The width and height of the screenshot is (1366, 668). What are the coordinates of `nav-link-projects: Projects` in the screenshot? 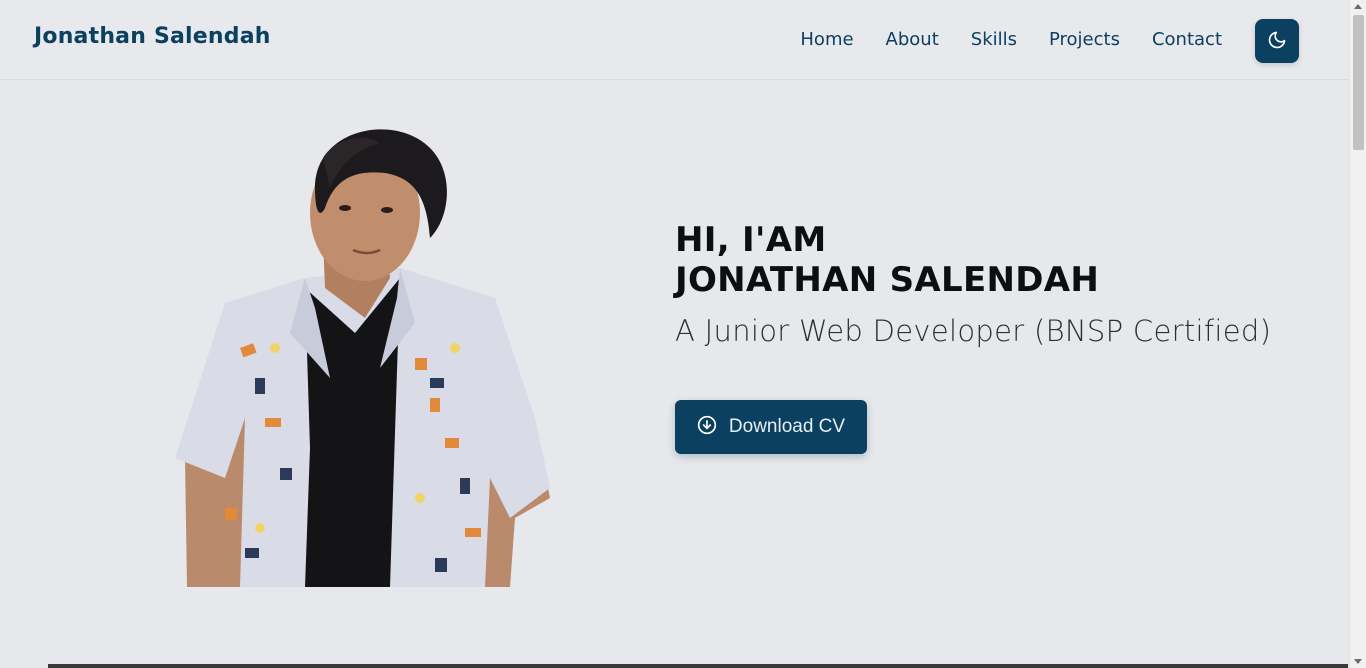 It's located at (1084, 39).